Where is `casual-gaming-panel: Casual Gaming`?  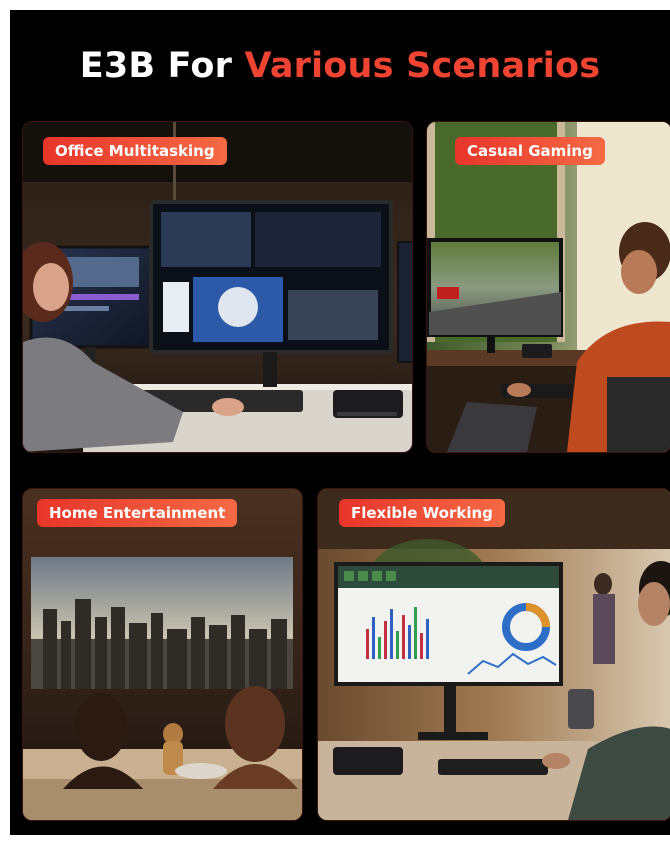
casual-gaming-panel: Casual Gaming is located at coordinates (548, 287).